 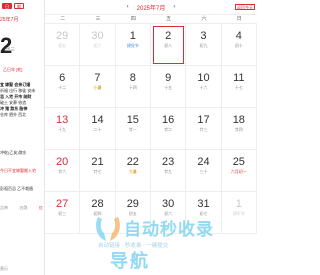 I want to click on lunar-date: 初六, so click(x=97, y=45).